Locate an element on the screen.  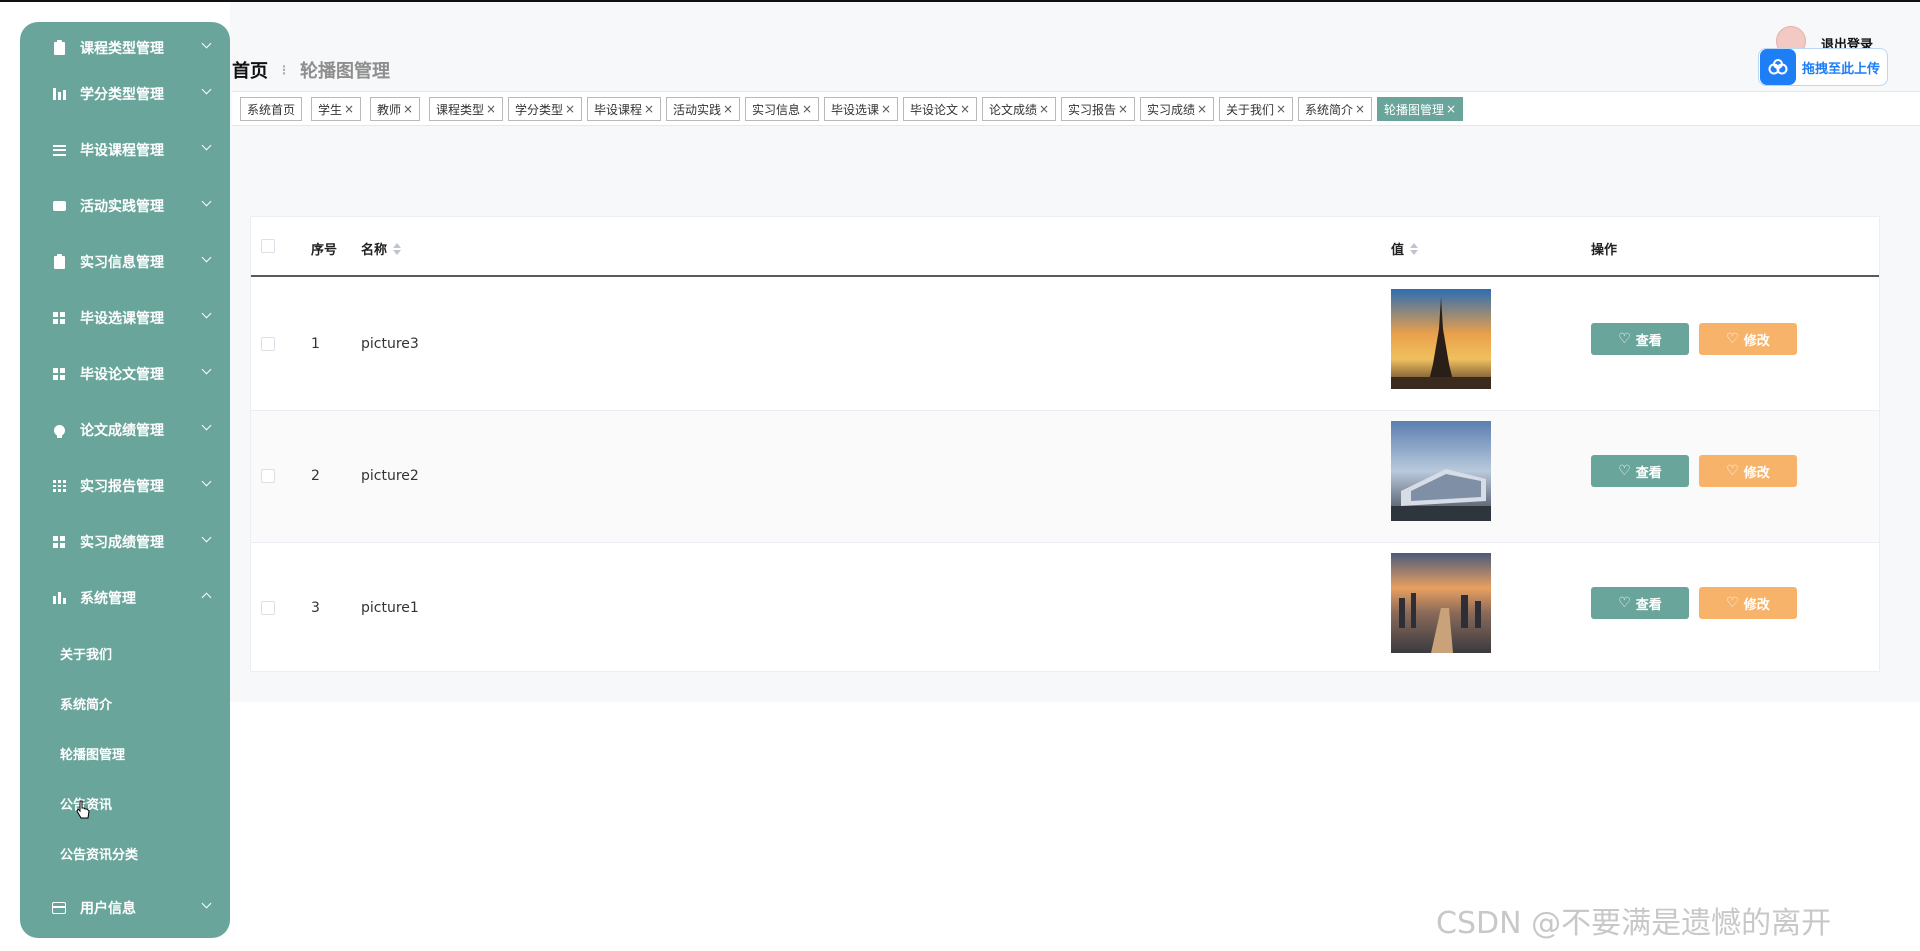
sidebar-subitem-intro: 系统简介 is located at coordinates (86, 703).